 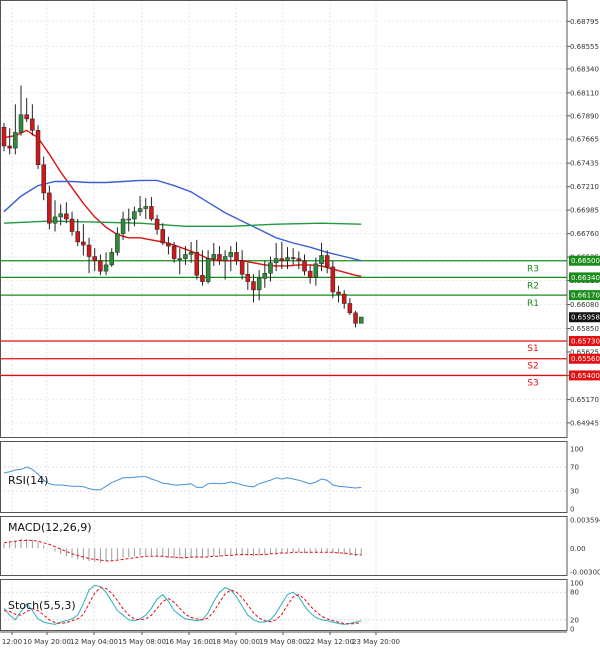 What do you see at coordinates (584, 93) in the screenshot?
I see `y-tick-label: 0.68110` at bounding box center [584, 93].